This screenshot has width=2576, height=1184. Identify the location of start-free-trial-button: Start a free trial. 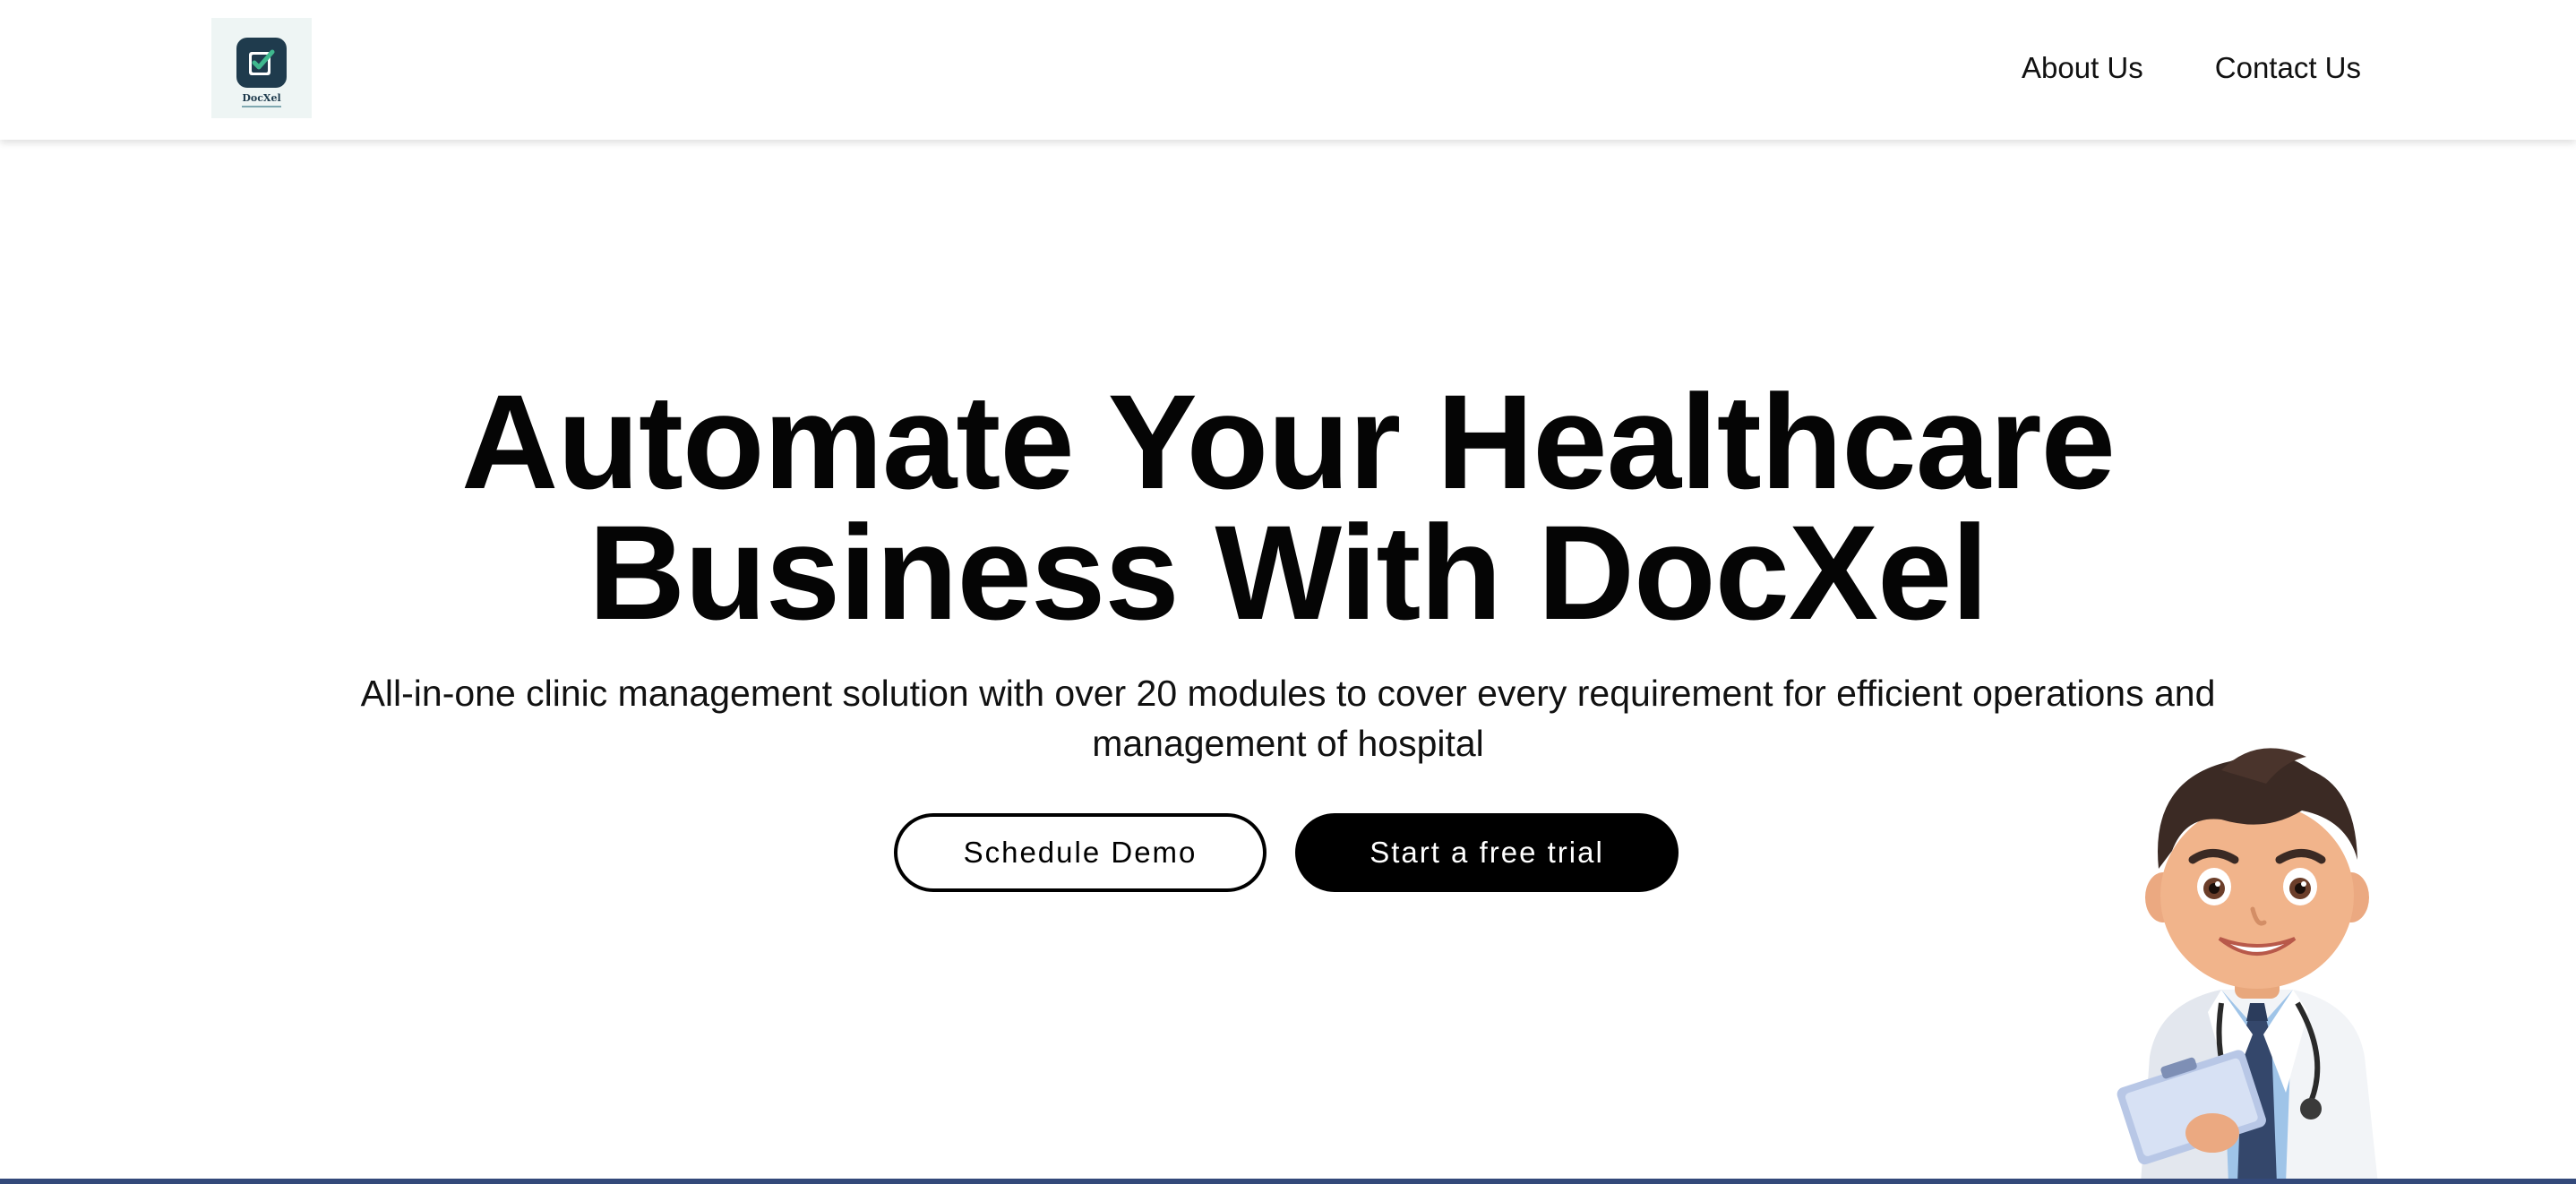
(1487, 852).